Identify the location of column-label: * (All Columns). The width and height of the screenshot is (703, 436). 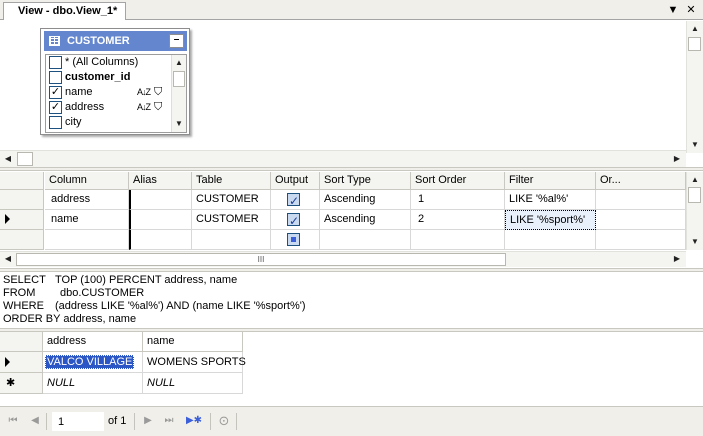
(102, 62).